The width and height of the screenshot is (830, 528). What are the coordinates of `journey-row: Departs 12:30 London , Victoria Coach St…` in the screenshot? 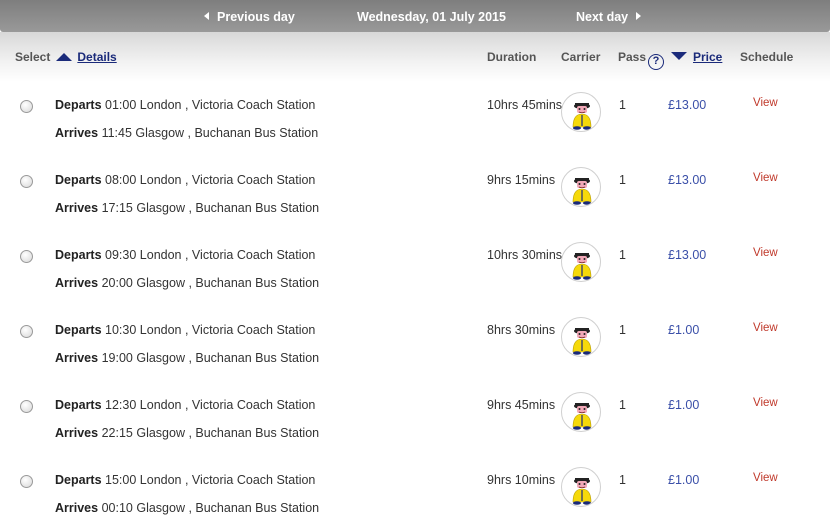 It's located at (415, 429).